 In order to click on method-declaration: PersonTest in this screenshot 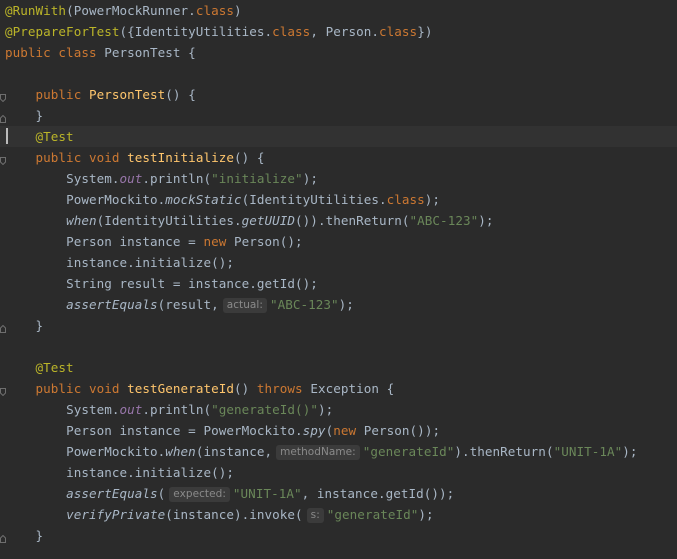, I will do `click(127, 94)`.